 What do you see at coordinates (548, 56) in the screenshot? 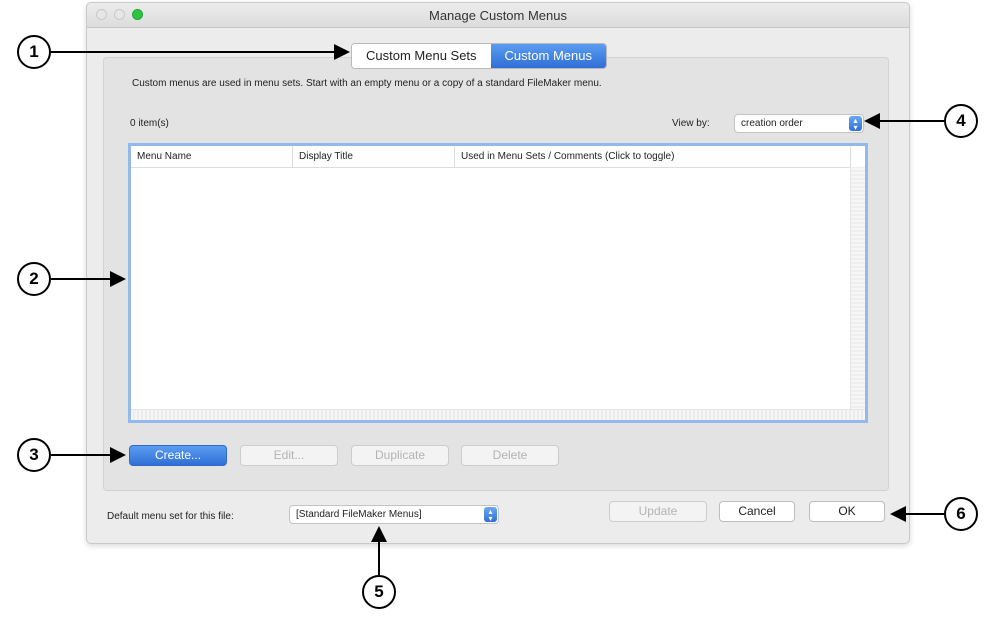
I see `tab-custom-menus: Custom Menus` at bounding box center [548, 56].